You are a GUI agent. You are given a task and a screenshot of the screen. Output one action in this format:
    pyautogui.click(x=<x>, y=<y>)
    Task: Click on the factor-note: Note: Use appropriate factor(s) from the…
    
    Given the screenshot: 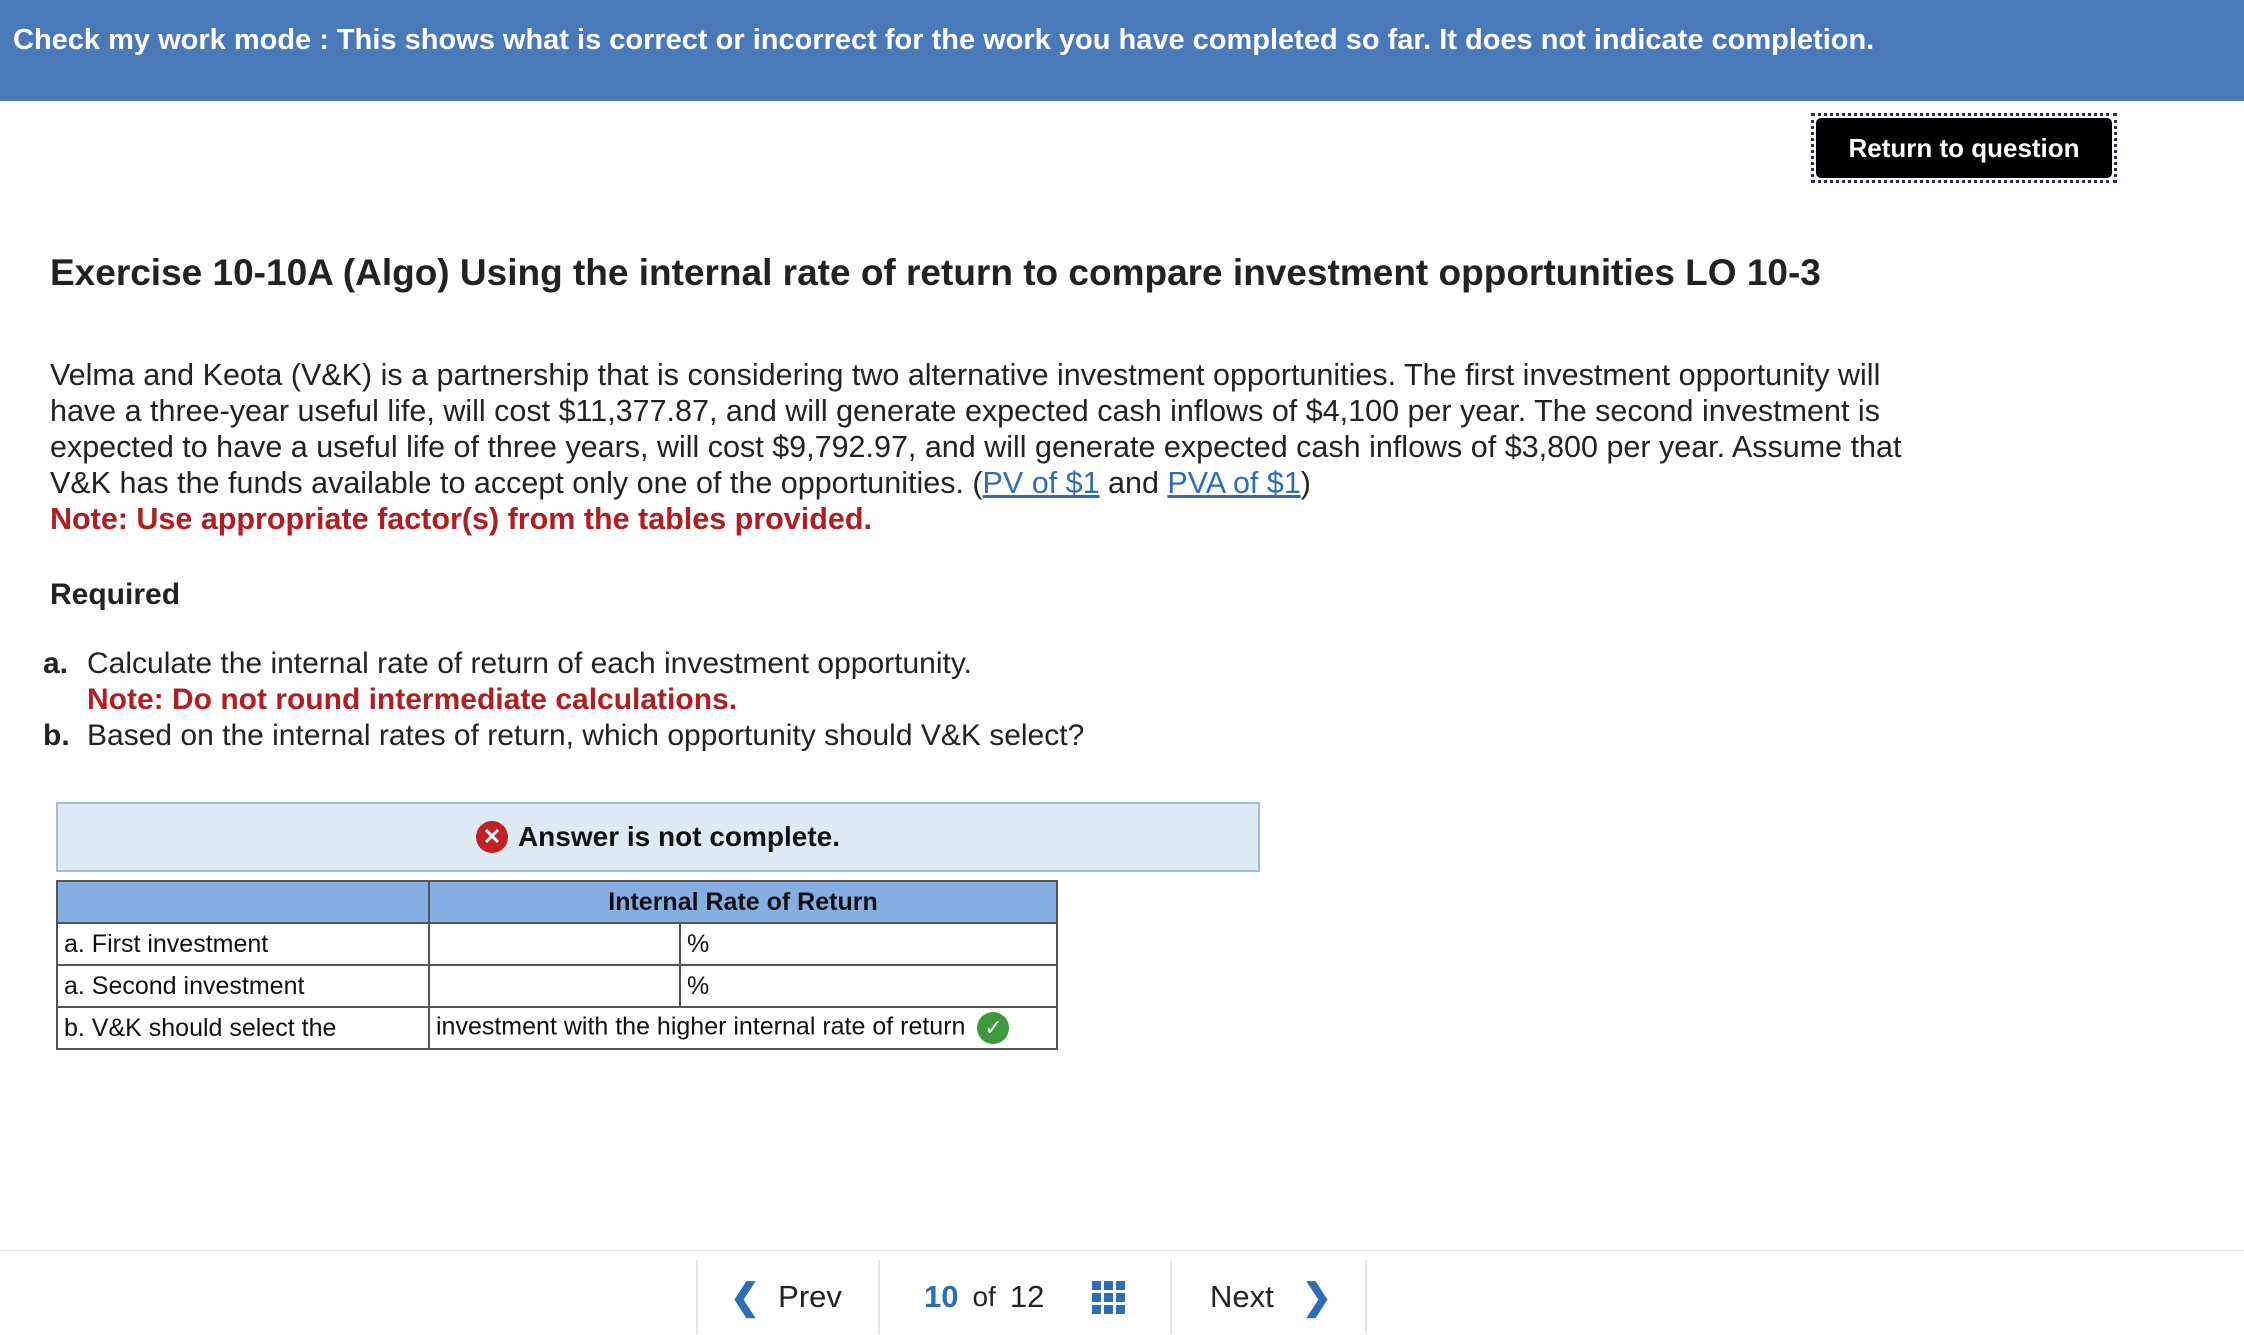 What is the action you would take?
    pyautogui.click(x=461, y=519)
    